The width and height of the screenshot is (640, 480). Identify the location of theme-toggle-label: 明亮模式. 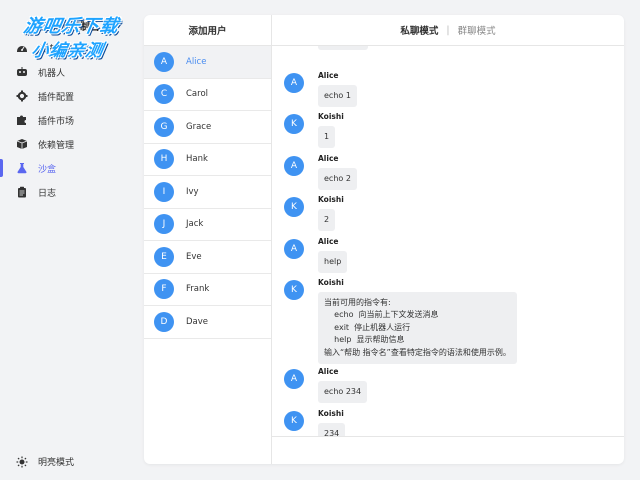
(56, 463).